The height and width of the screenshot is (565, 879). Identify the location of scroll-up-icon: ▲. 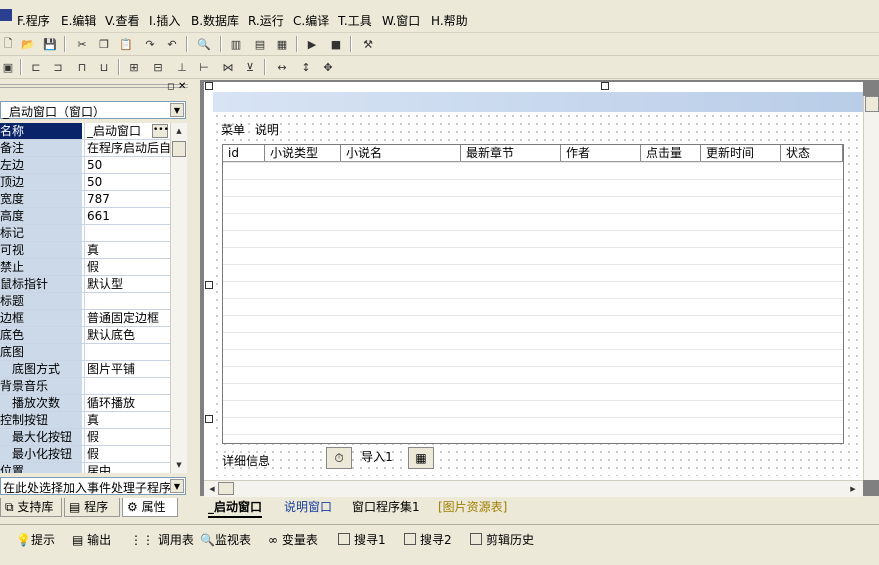
(179, 131).